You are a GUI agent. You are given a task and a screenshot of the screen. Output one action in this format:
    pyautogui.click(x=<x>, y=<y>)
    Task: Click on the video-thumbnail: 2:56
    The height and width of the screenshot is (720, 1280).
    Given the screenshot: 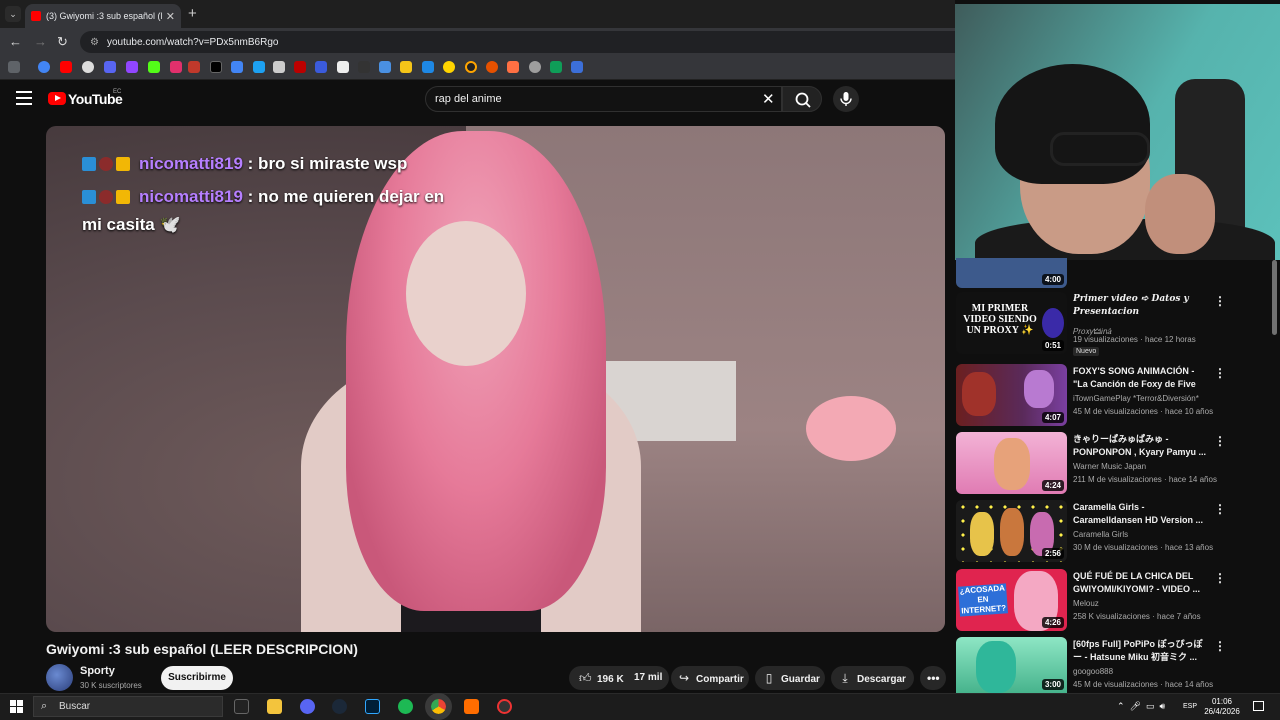 What is the action you would take?
    pyautogui.click(x=1011, y=531)
    